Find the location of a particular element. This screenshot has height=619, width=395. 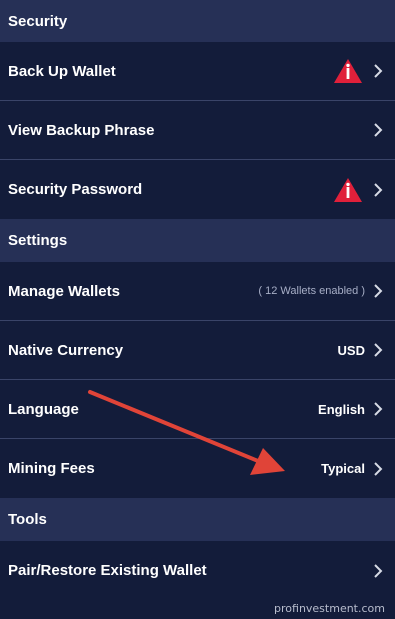

language-label: Language is located at coordinates (43, 409).